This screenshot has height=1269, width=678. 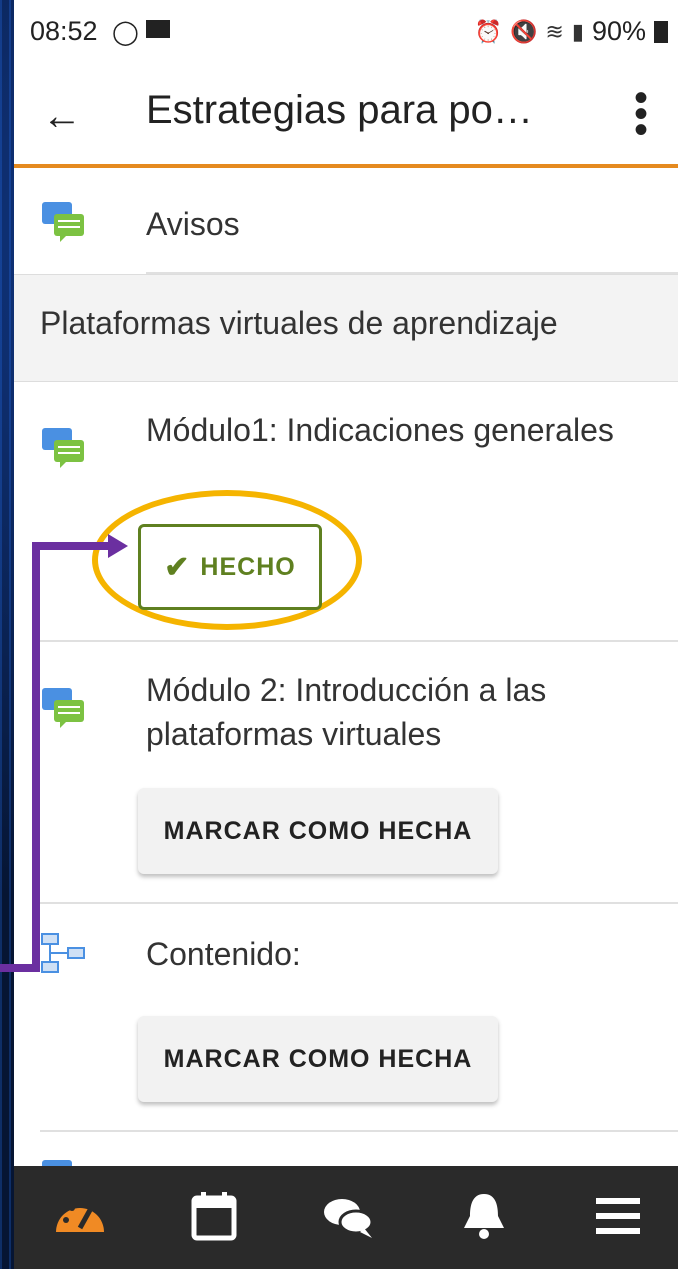 What do you see at coordinates (641, 114) in the screenshot?
I see `more-options-icon: • • •` at bounding box center [641, 114].